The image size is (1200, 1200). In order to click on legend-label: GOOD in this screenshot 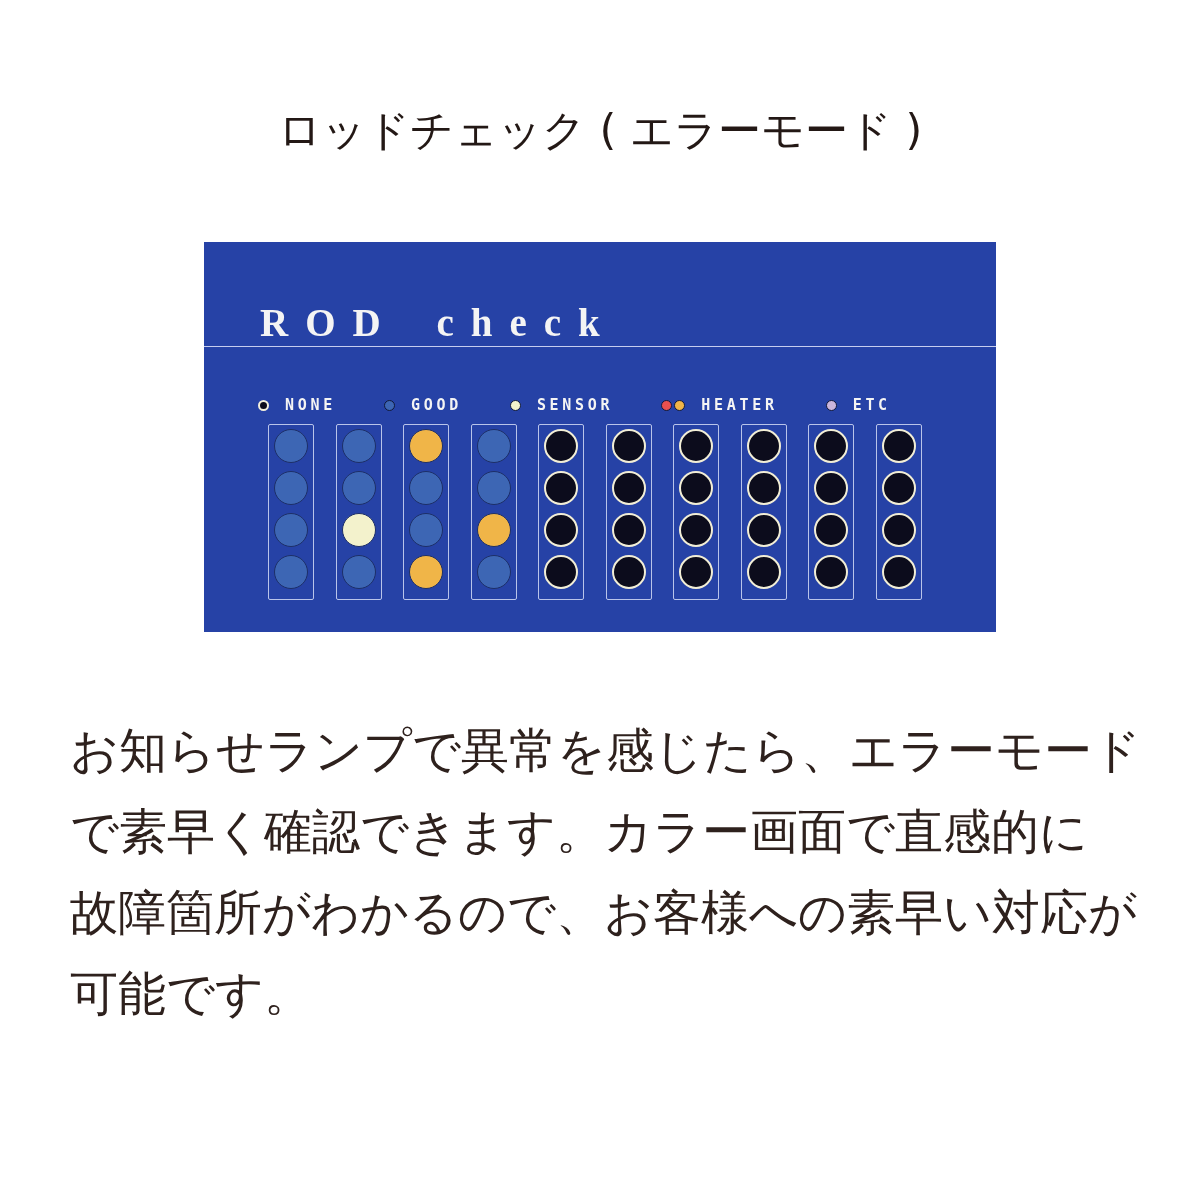, I will do `click(436, 405)`.